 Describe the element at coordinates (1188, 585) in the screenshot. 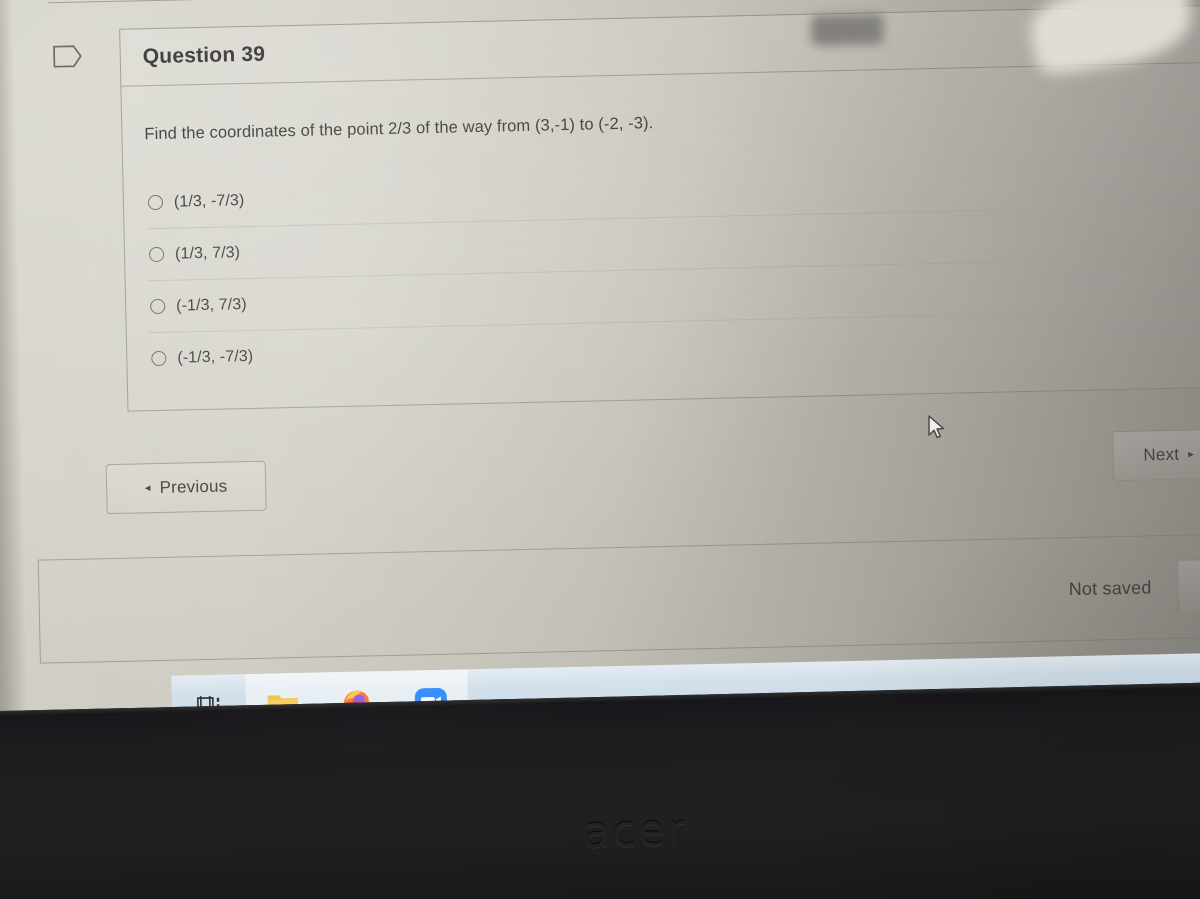

I see `submit-button: Submit` at that location.